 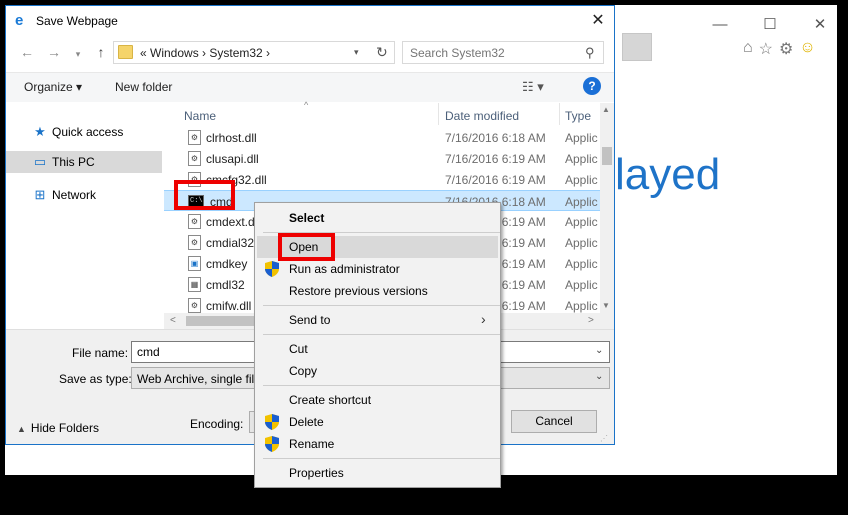 What do you see at coordinates (495, 138) in the screenshot?
I see `file-date: 7/16/2016 6:18 AM` at bounding box center [495, 138].